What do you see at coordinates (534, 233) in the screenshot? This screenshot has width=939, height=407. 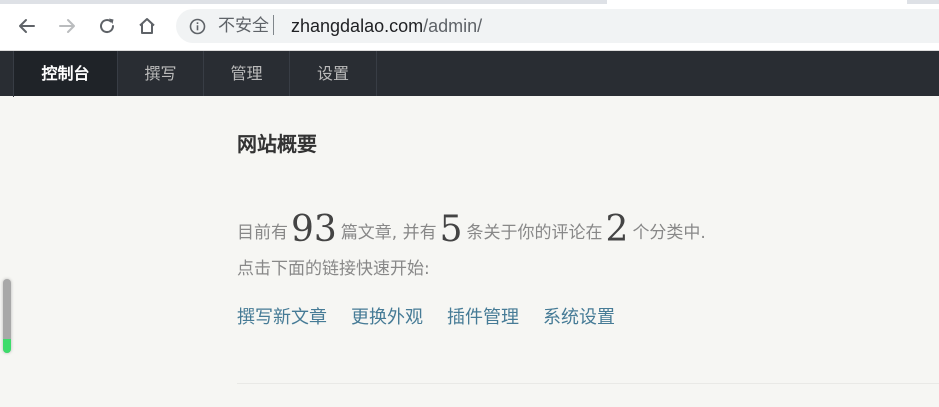 I see `stats-comments-suffix: 条关于你的评论在` at bounding box center [534, 233].